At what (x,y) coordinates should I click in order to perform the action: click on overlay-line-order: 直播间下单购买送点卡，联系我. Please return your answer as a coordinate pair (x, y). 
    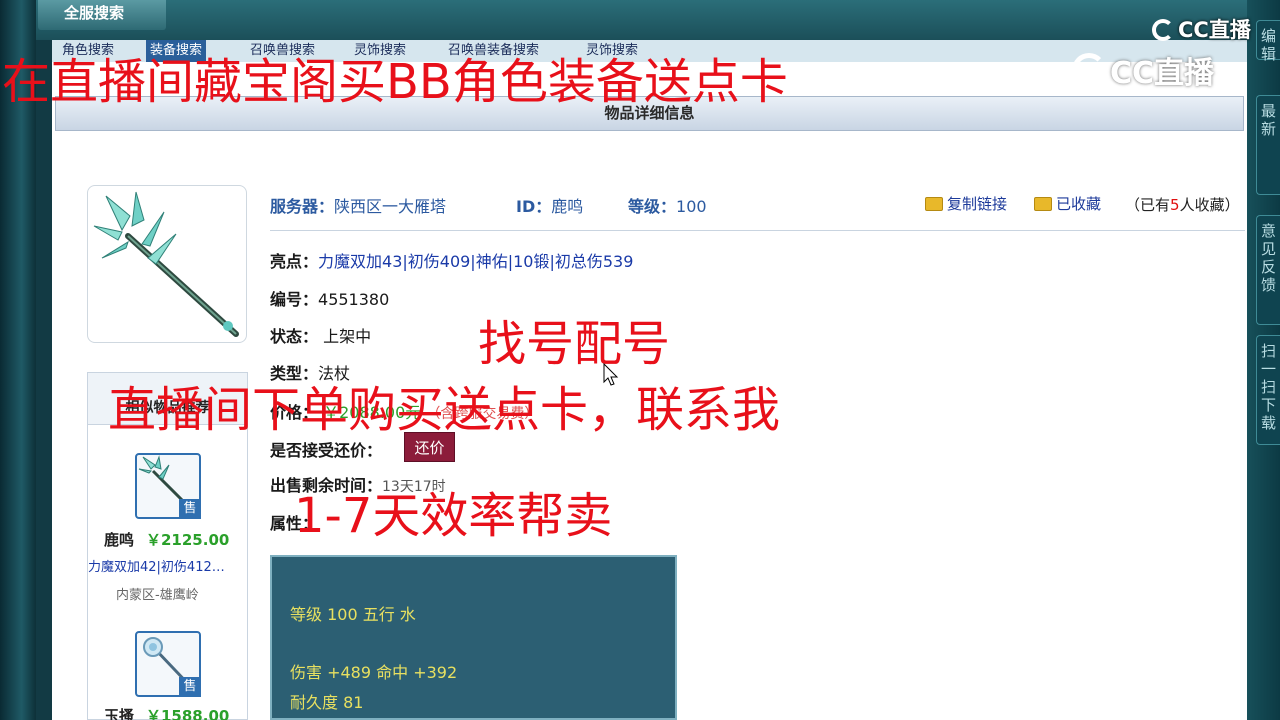
    Looking at the image, I should click on (444, 410).